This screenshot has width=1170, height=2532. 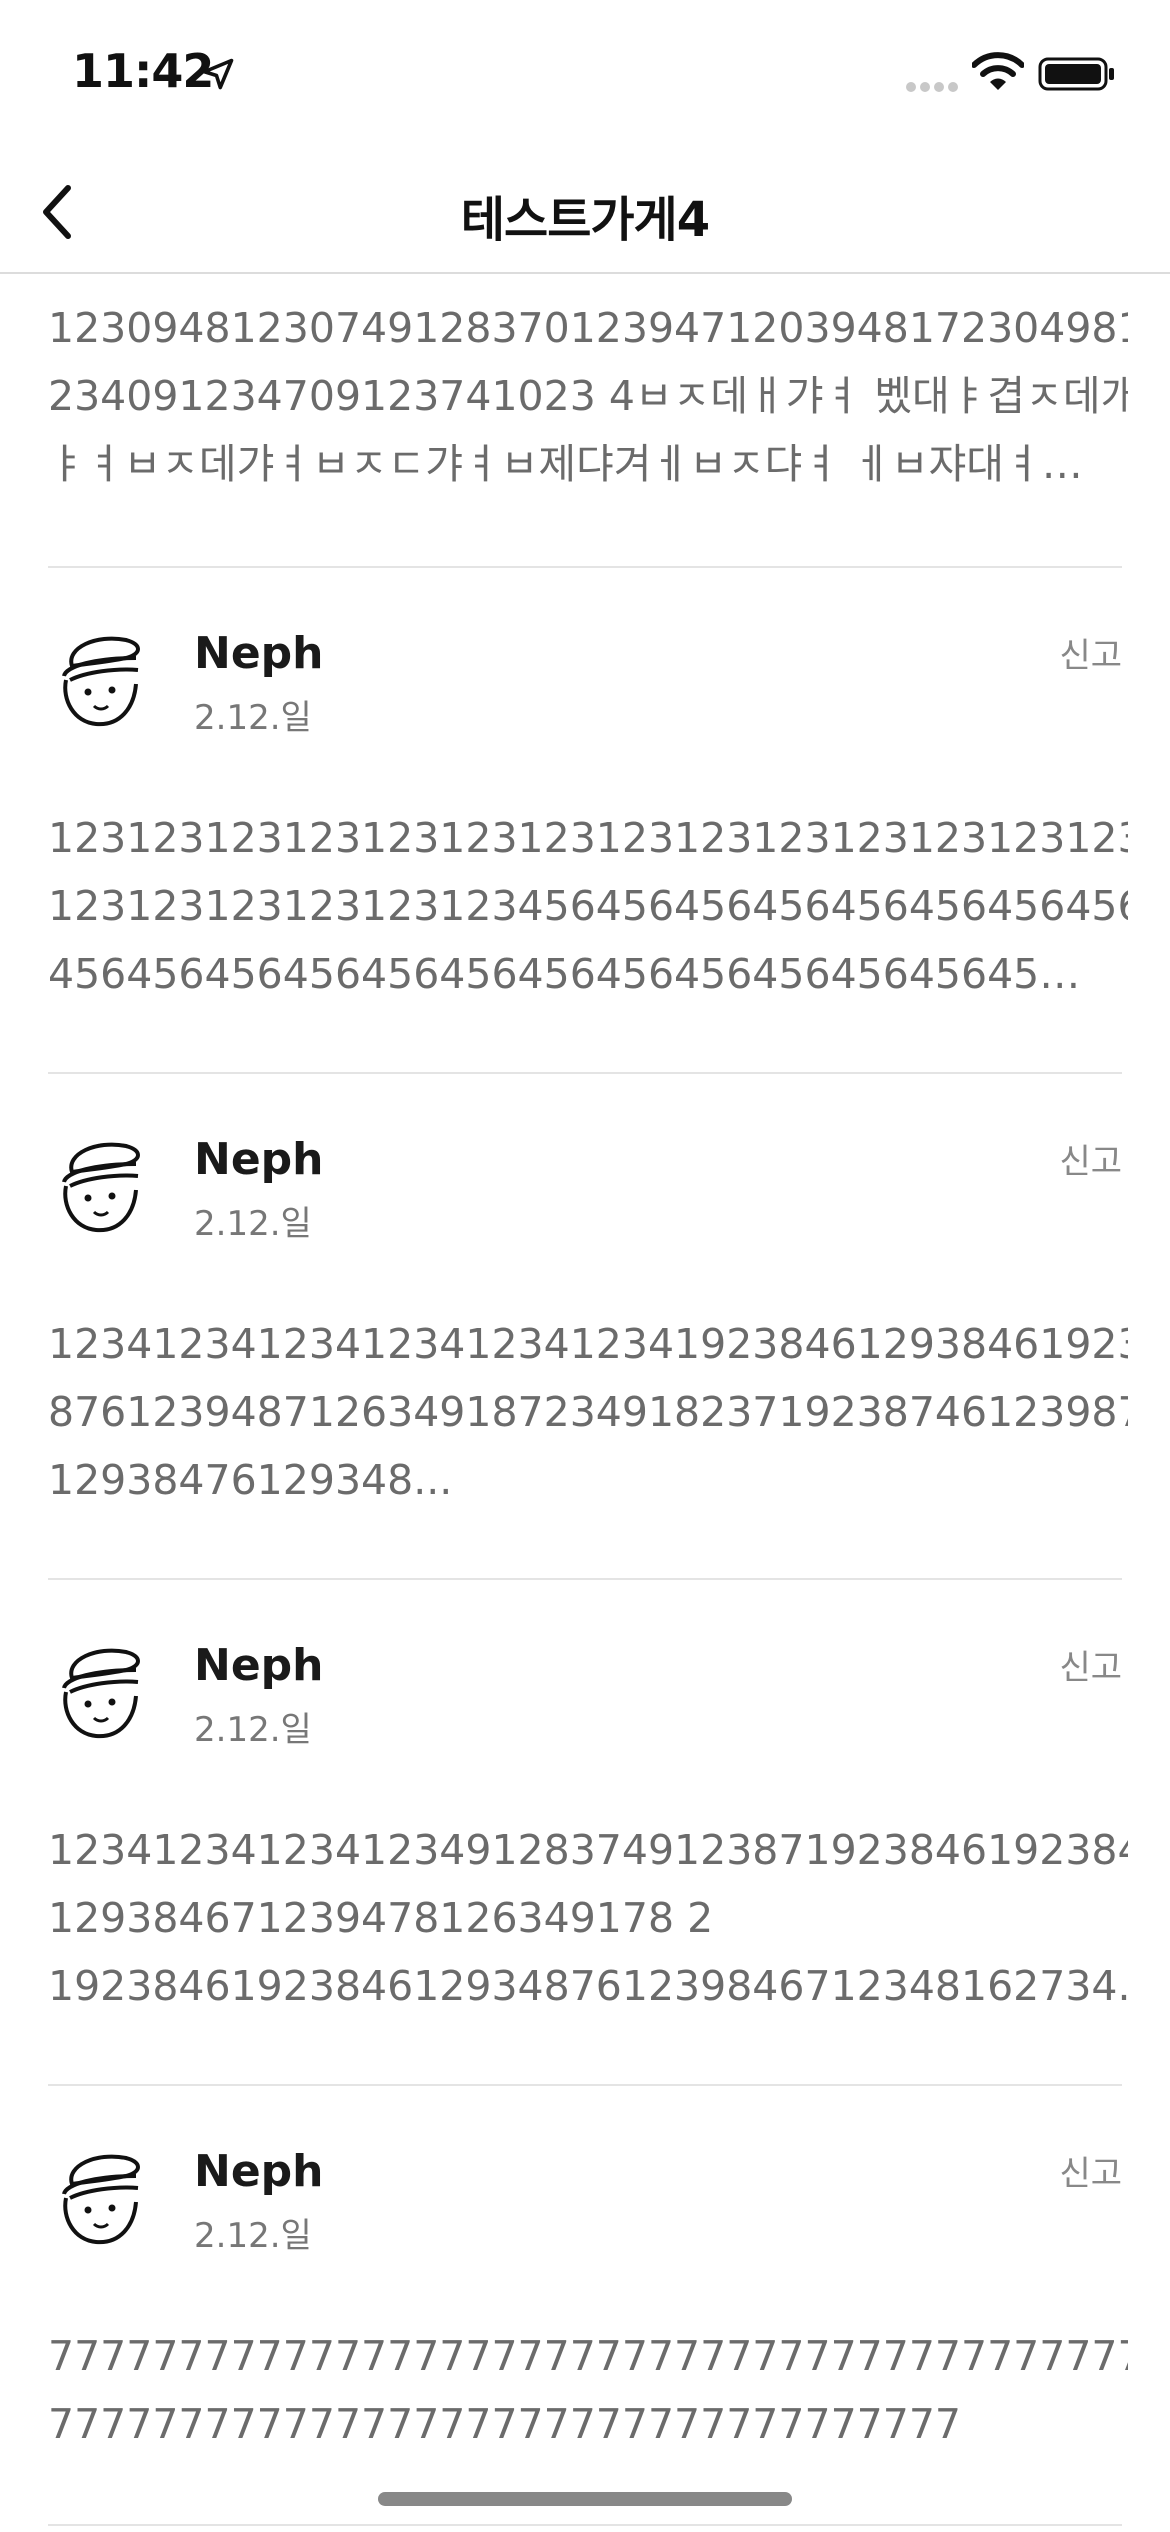 I want to click on cellular-signal-icon, so click(x=932, y=87).